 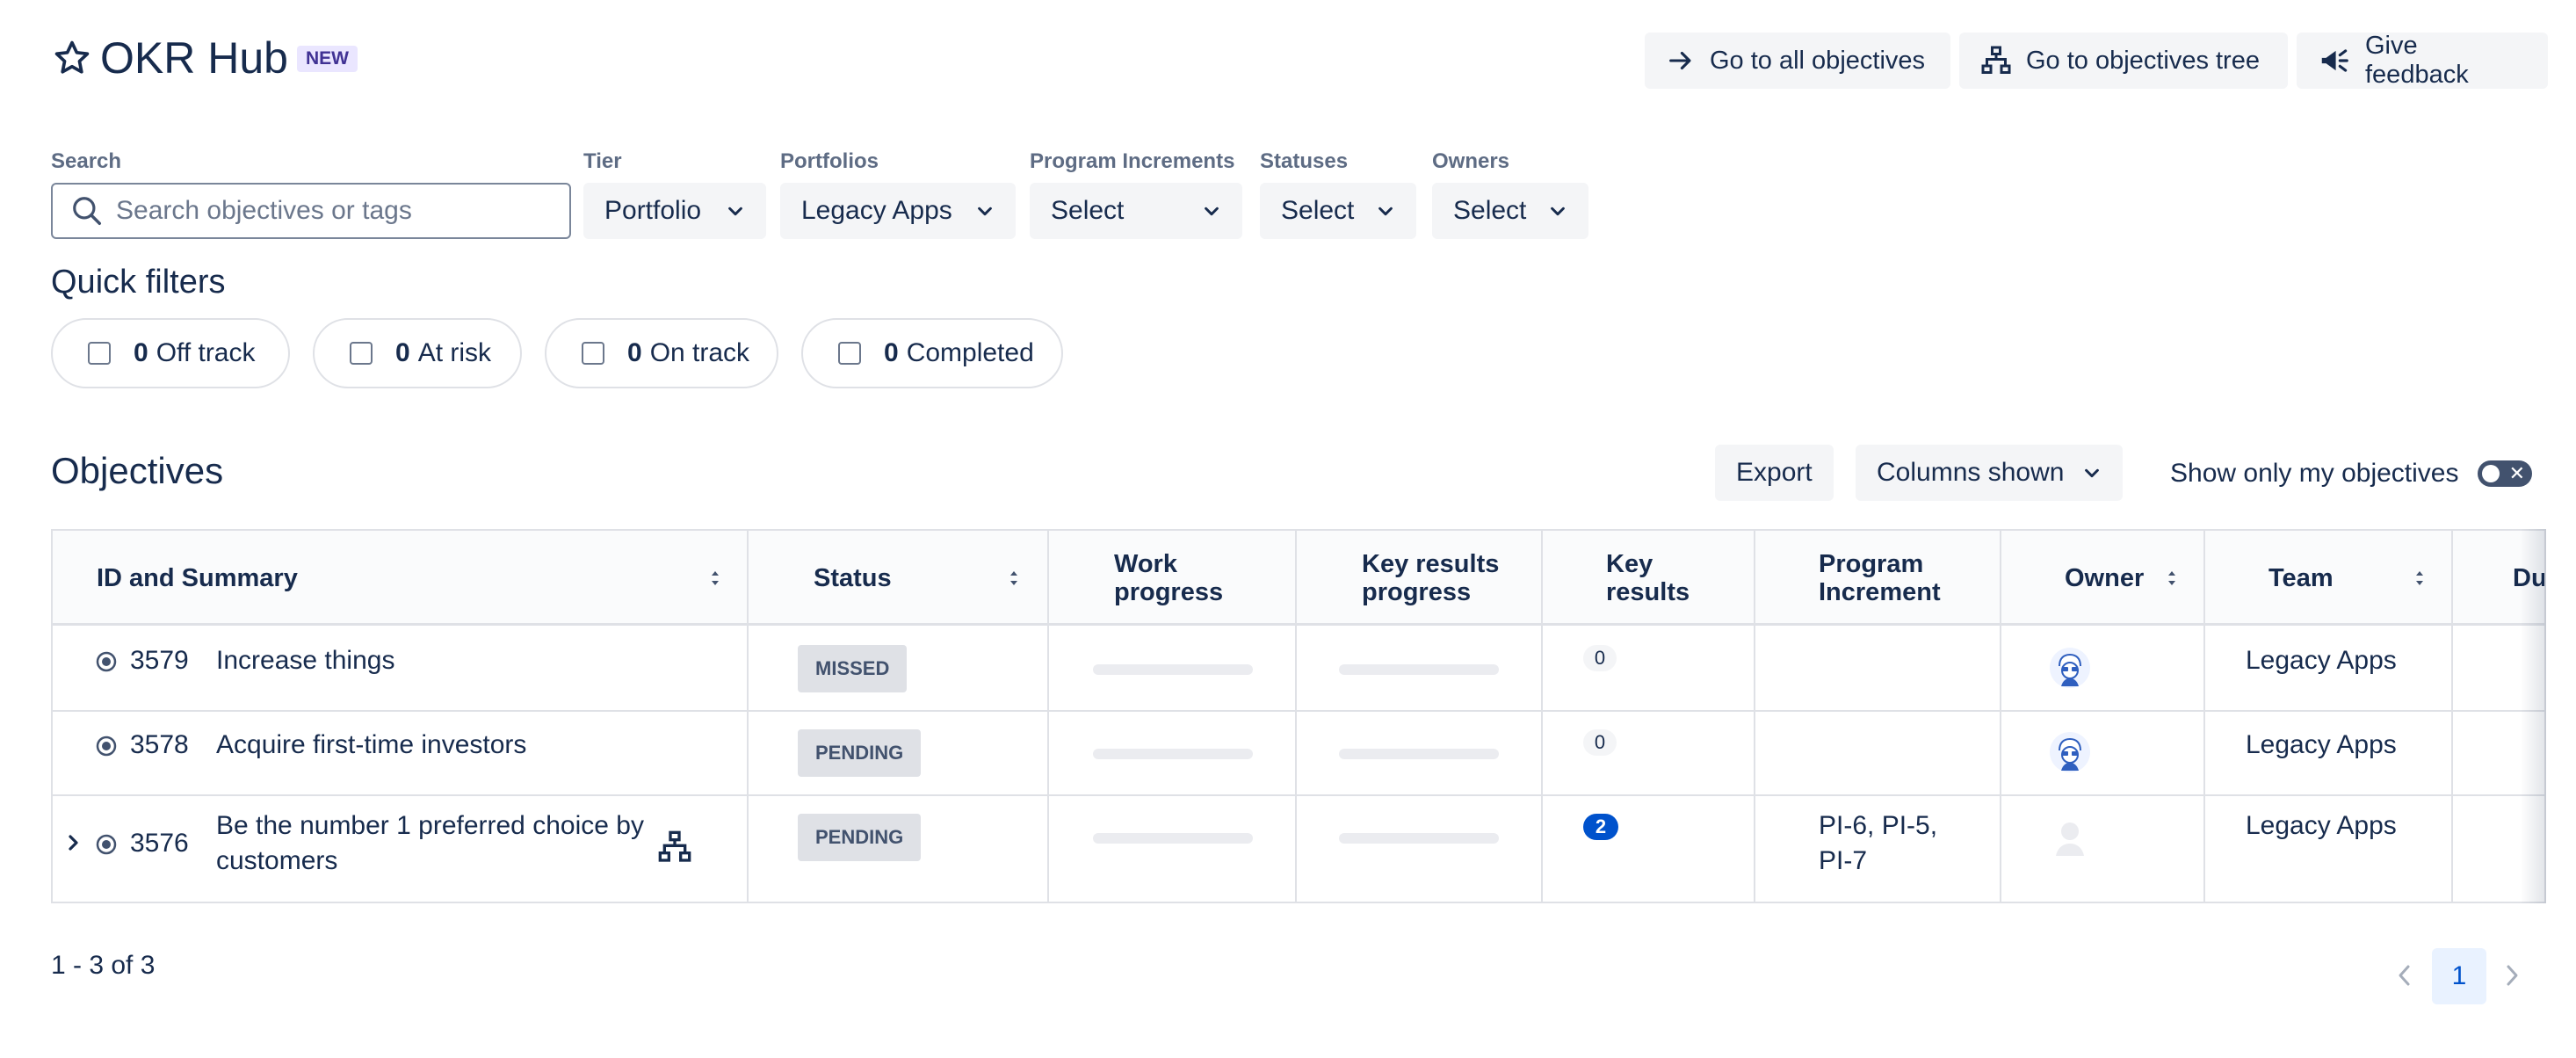 What do you see at coordinates (197, 578) in the screenshot?
I see `column-header-id-summary: ID and Summary` at bounding box center [197, 578].